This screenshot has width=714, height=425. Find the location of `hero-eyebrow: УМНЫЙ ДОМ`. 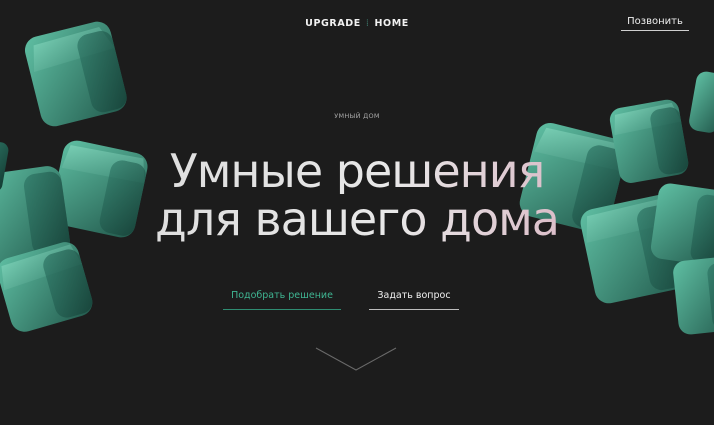

hero-eyebrow: УМНЫЙ ДОМ is located at coordinates (357, 116).